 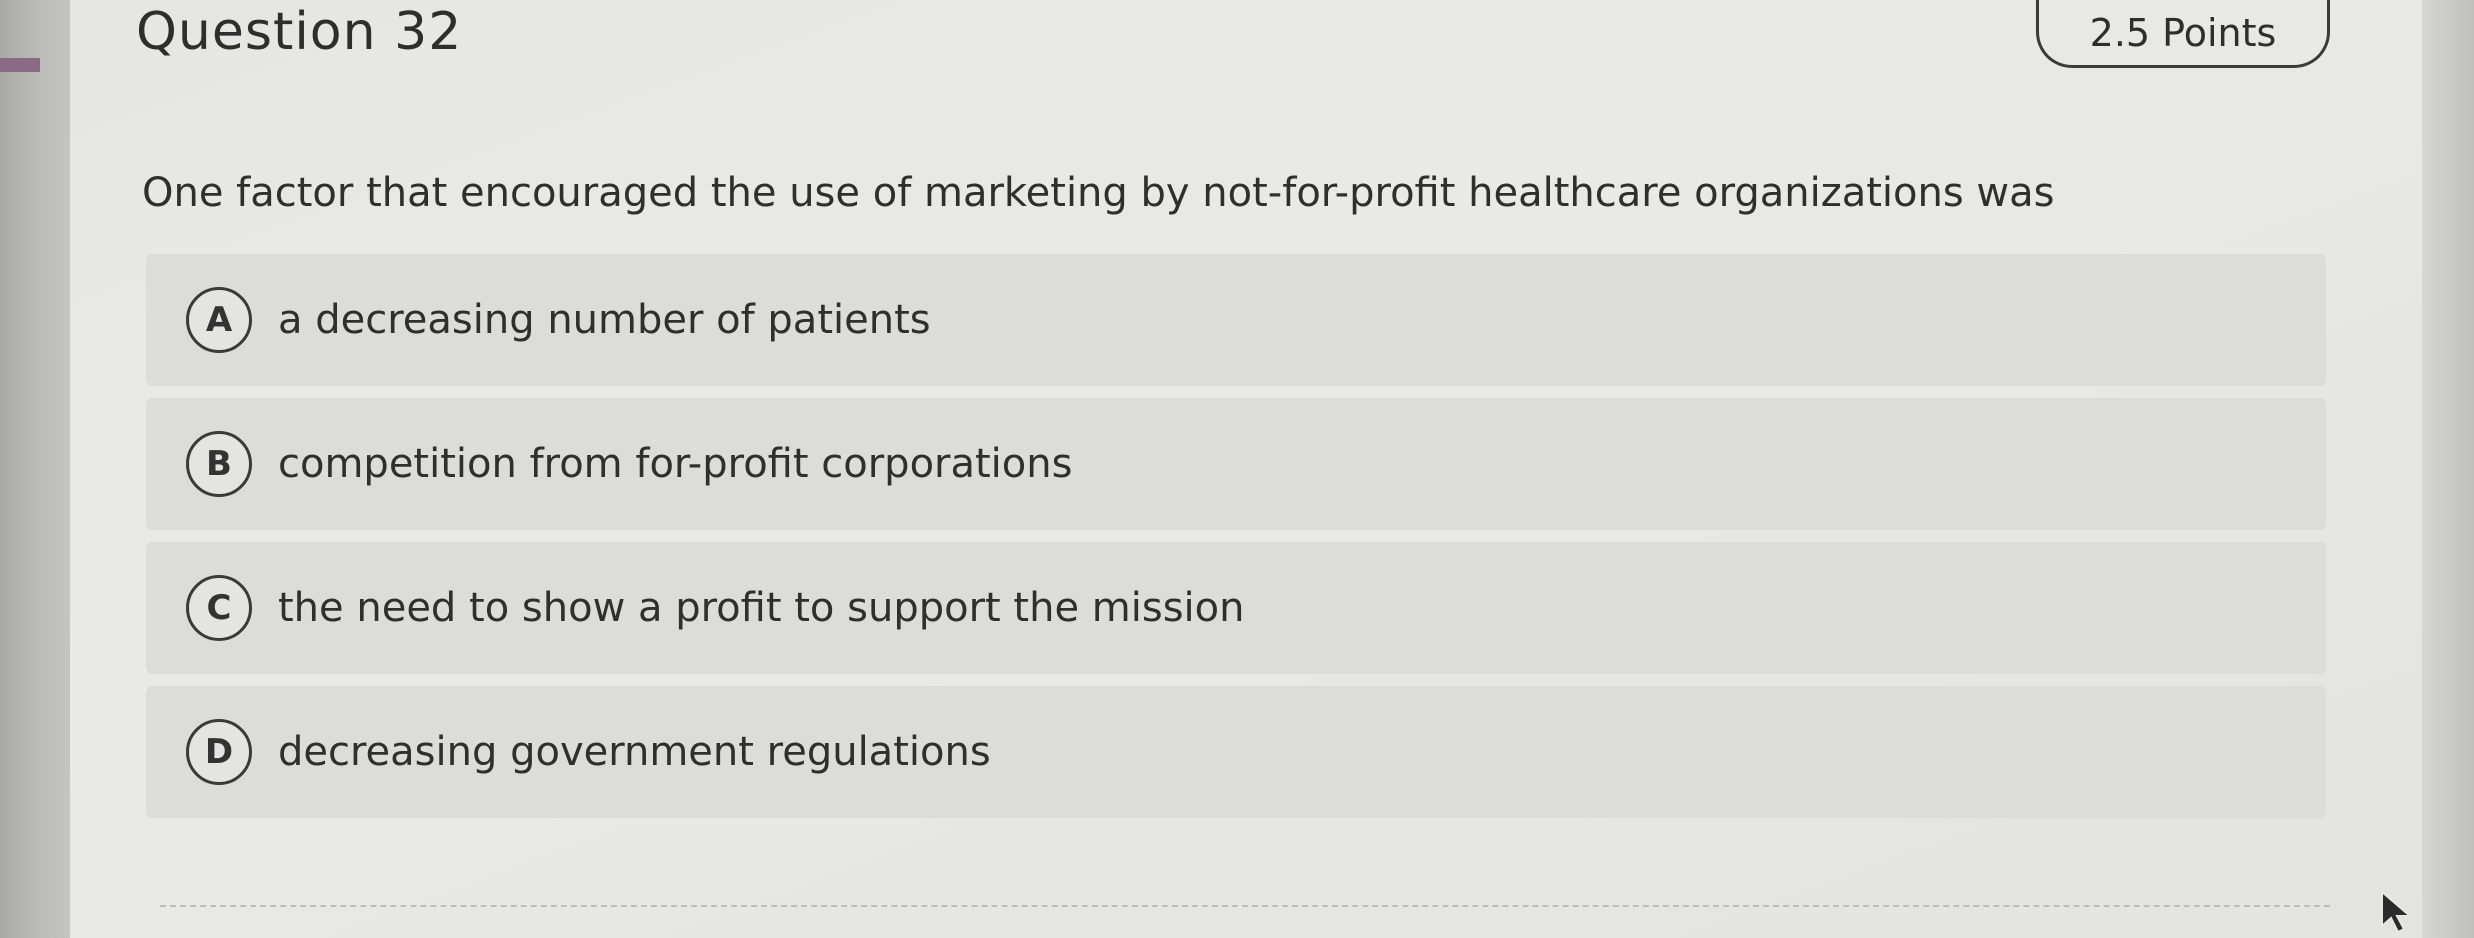 I want to click on choice-text-b: competition from for-profit corporations, so click(x=675, y=464).